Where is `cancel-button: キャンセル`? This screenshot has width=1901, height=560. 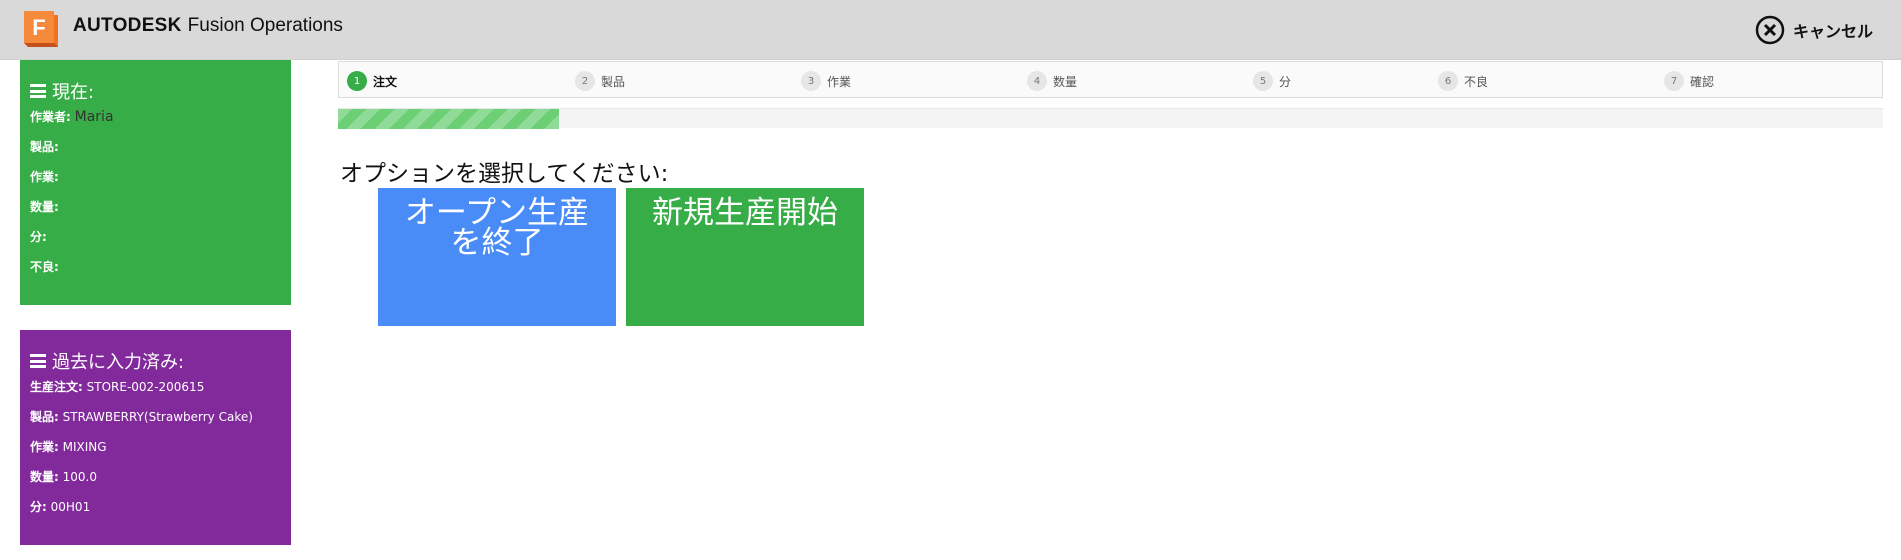 cancel-button: キャンセル is located at coordinates (1814, 30).